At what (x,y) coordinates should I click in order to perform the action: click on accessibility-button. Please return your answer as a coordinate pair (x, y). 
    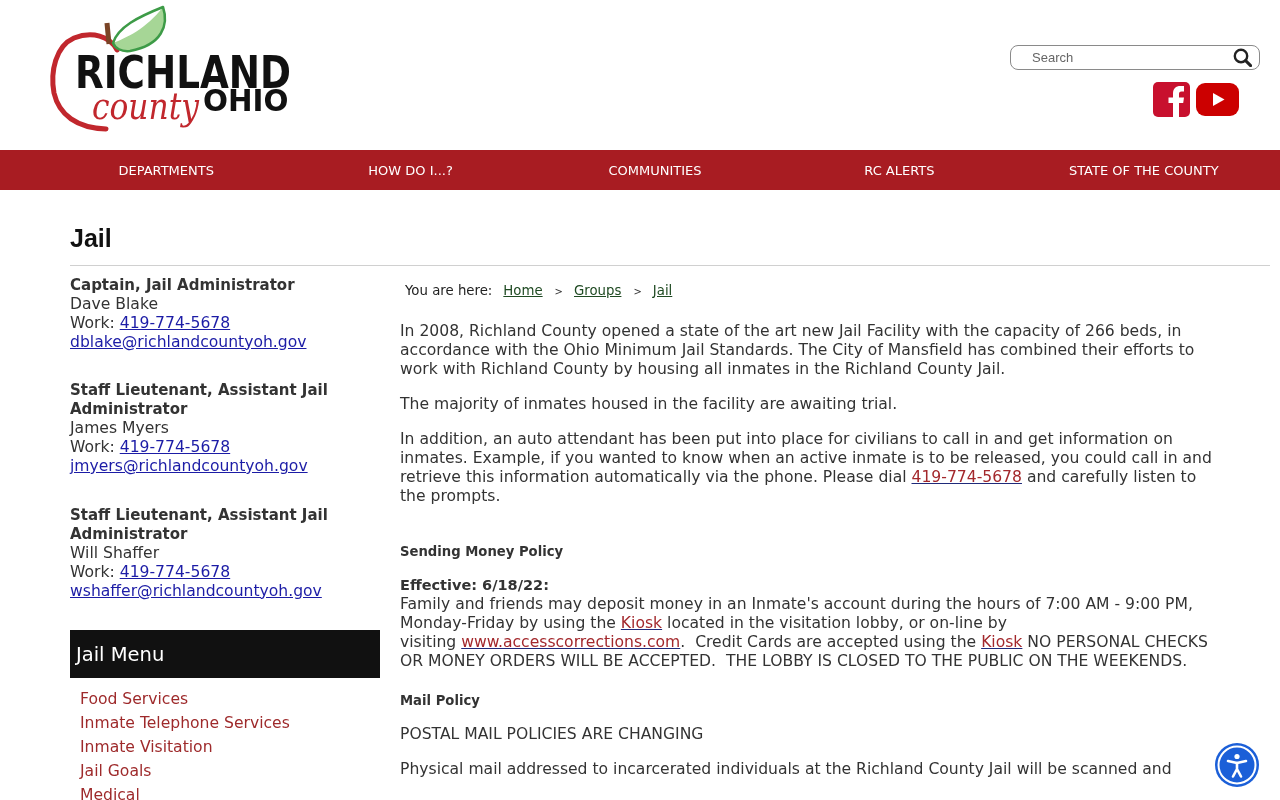
    Looking at the image, I should click on (1237, 765).